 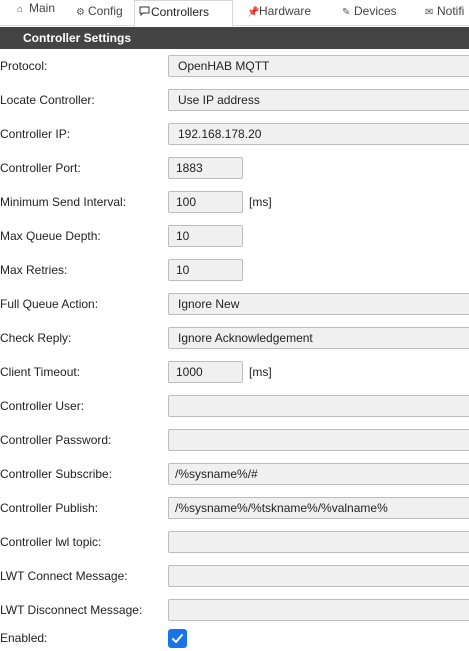 What do you see at coordinates (42, 406) in the screenshot?
I see `controller-user-label: Controller User:` at bounding box center [42, 406].